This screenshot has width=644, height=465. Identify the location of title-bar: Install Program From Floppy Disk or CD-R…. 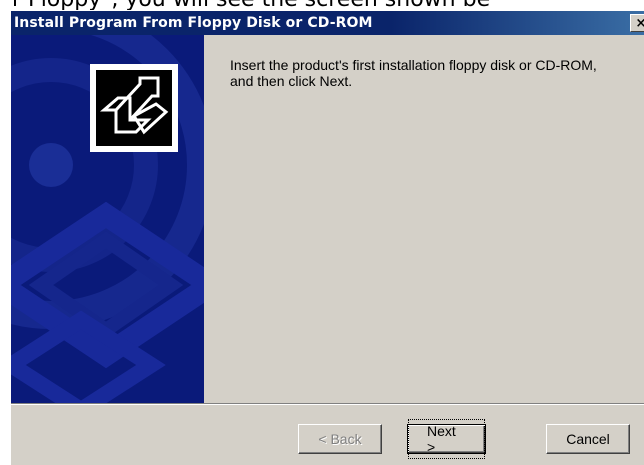
(327, 23).